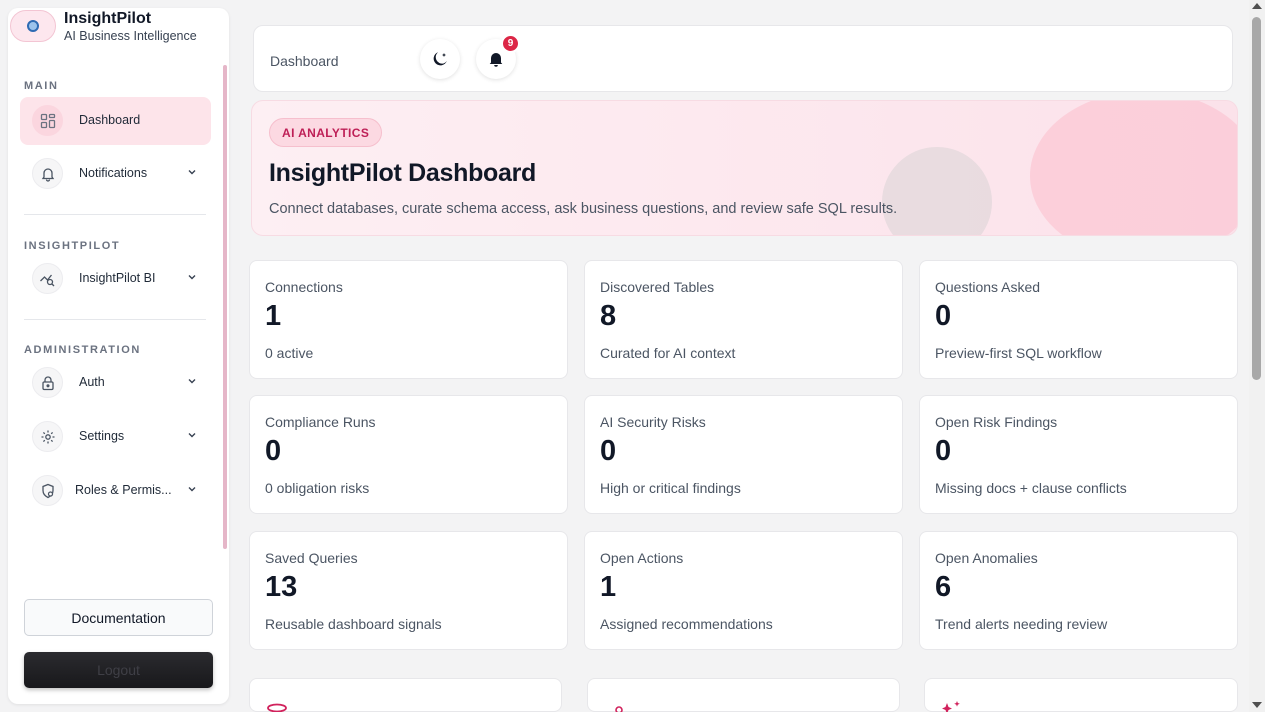  What do you see at coordinates (281, 587) in the screenshot?
I see `stat-value: 13` at bounding box center [281, 587].